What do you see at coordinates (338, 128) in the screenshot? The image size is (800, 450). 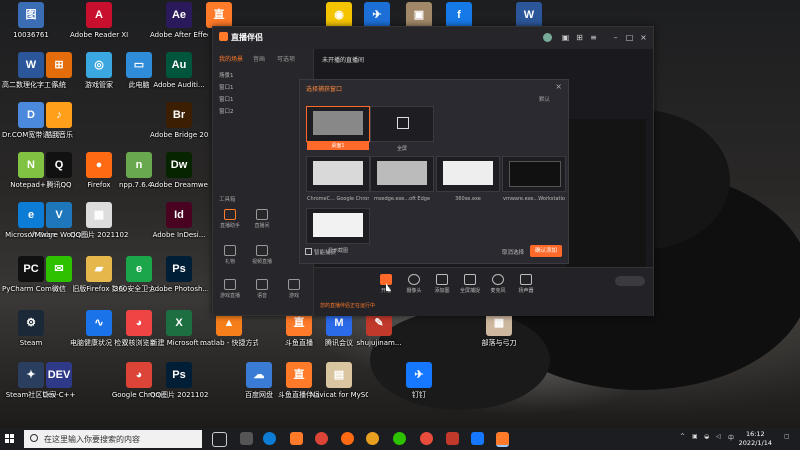 I see `capture-option-desktop: 桌面1` at bounding box center [338, 128].